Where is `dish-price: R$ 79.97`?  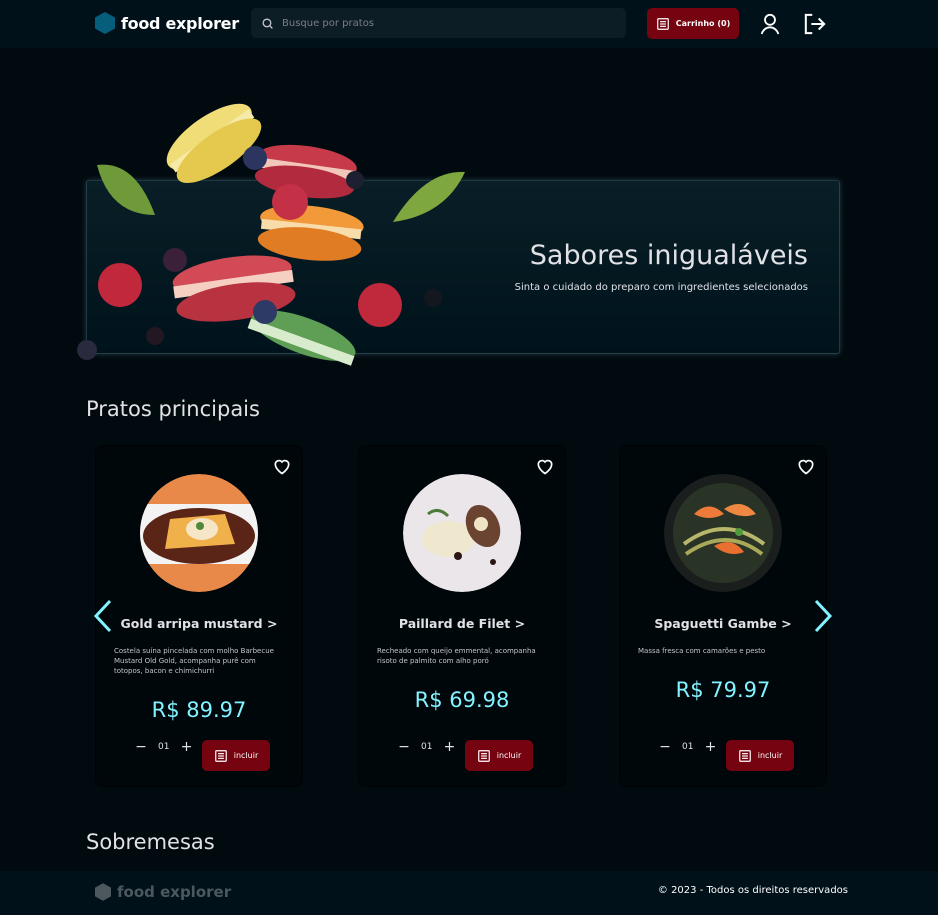 dish-price: R$ 79.97 is located at coordinates (723, 690).